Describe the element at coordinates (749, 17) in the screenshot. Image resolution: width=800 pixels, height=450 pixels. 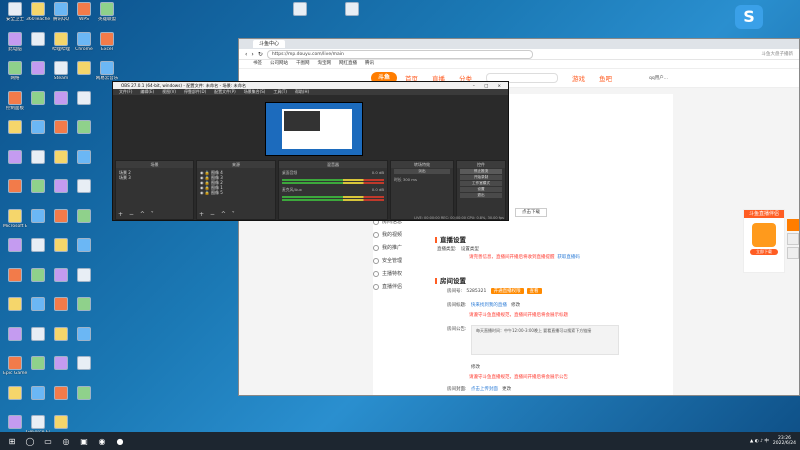
I see `s-app-icon: S` at that location.